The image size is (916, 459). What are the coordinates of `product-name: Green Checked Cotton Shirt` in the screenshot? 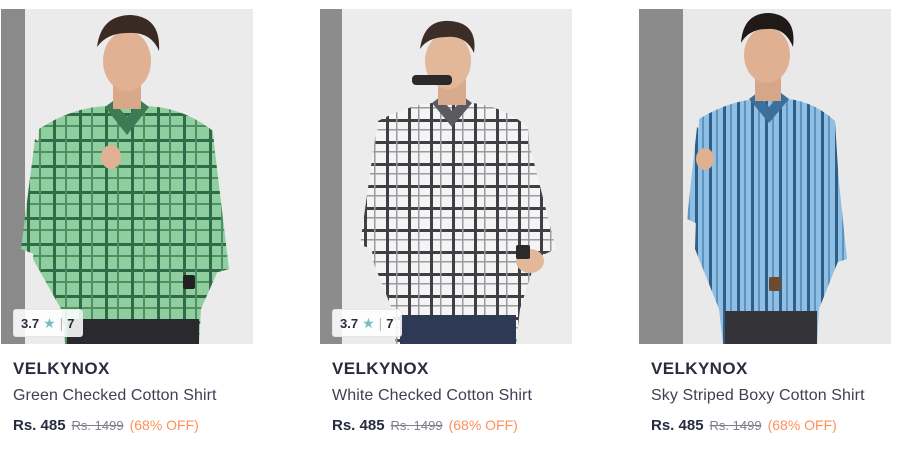 It's located at (133, 396).